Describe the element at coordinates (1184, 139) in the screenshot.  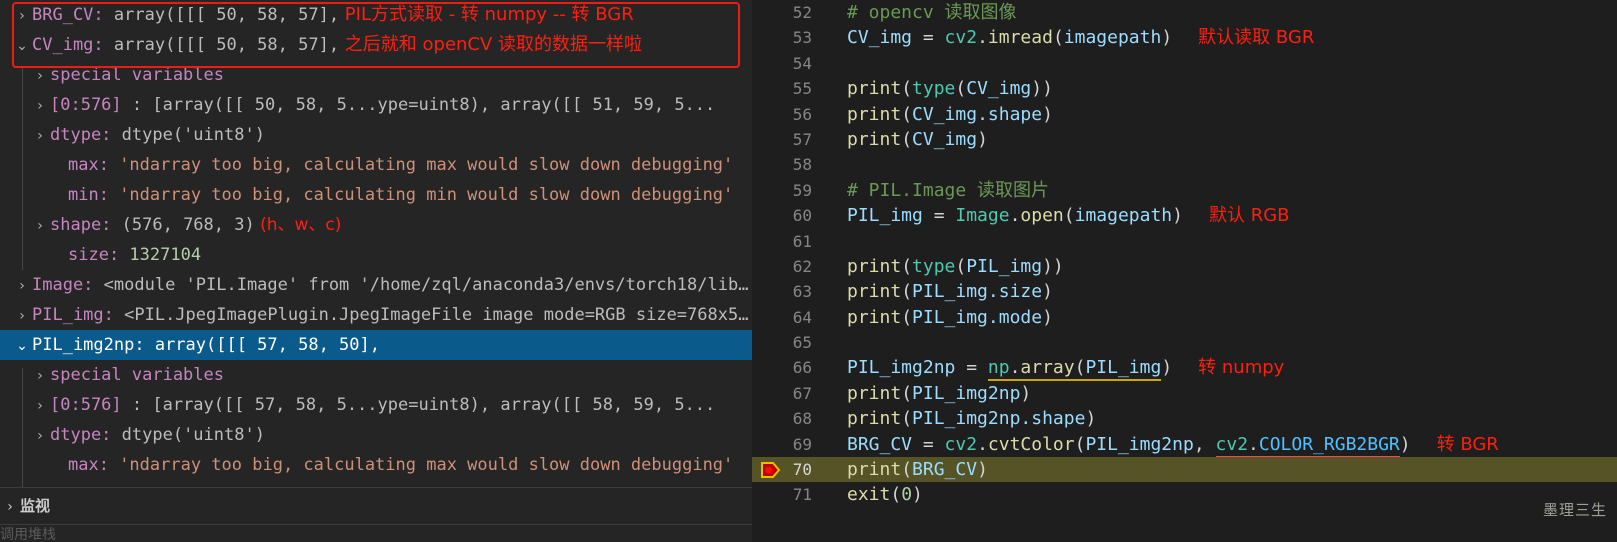
I see `code-line: 57 print(CV_img)` at that location.